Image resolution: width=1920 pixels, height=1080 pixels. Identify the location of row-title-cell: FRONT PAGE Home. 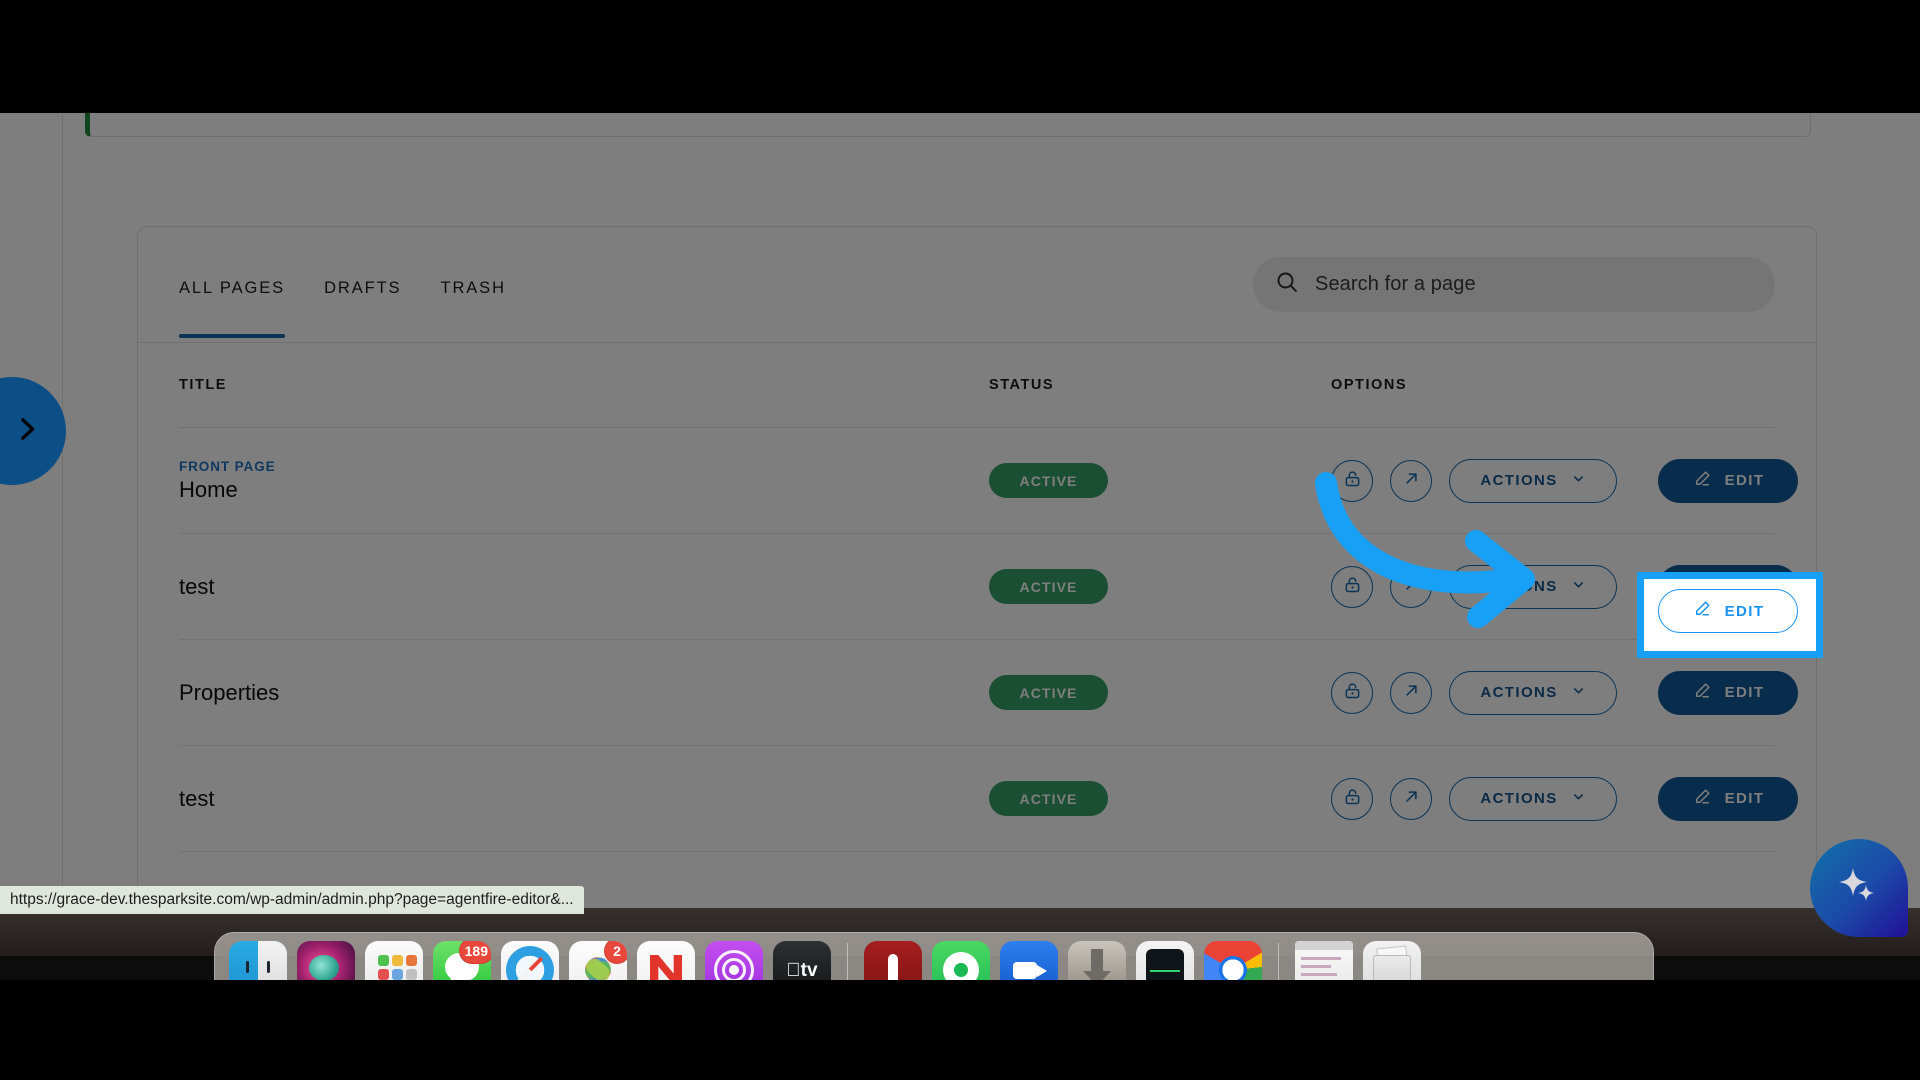
(584, 481).